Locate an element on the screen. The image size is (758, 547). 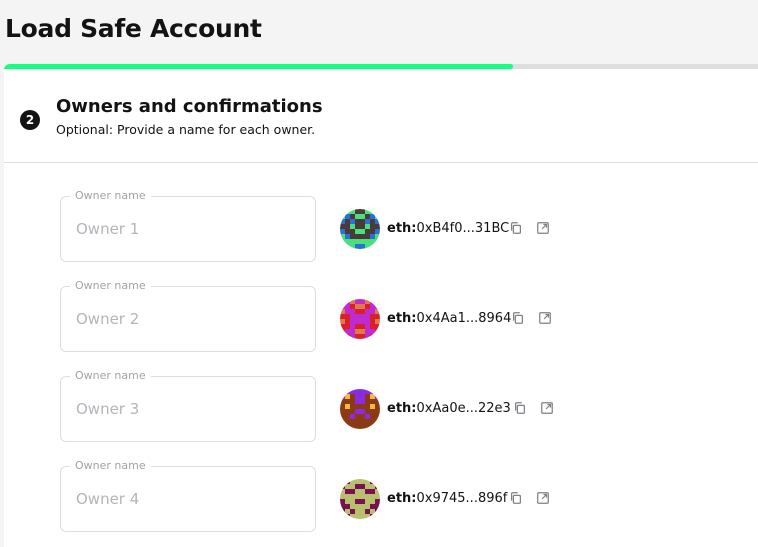
owner-address: eth:0xAa0e...22e3 is located at coordinates (449, 408).